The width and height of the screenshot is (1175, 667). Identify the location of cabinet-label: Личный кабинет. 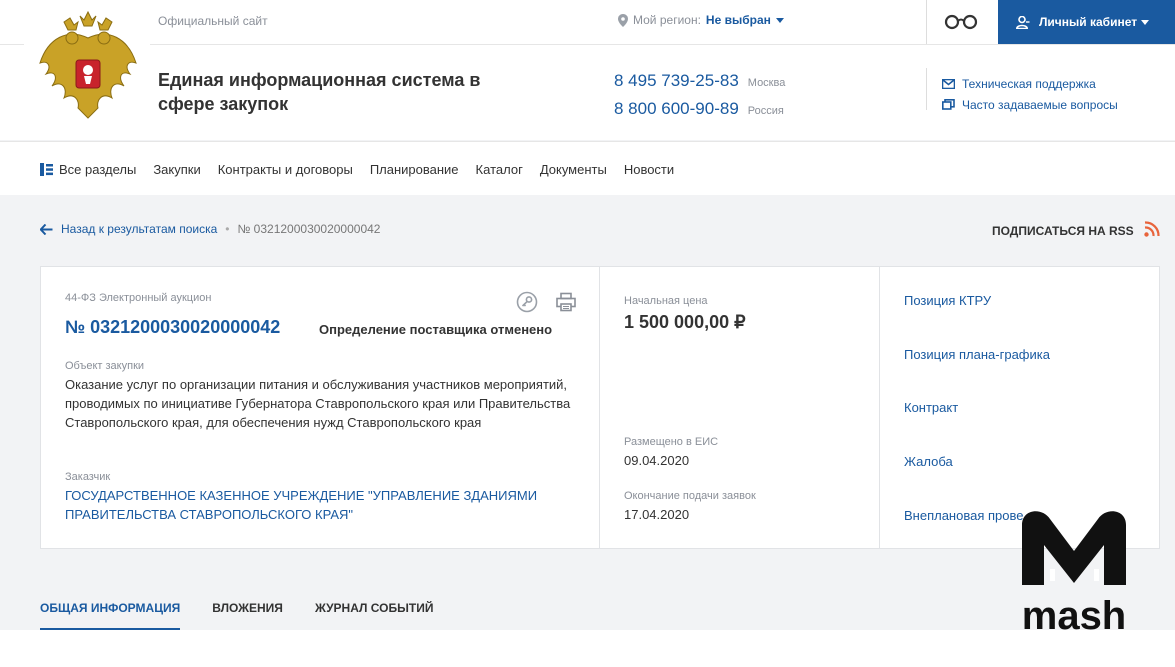
(1088, 22).